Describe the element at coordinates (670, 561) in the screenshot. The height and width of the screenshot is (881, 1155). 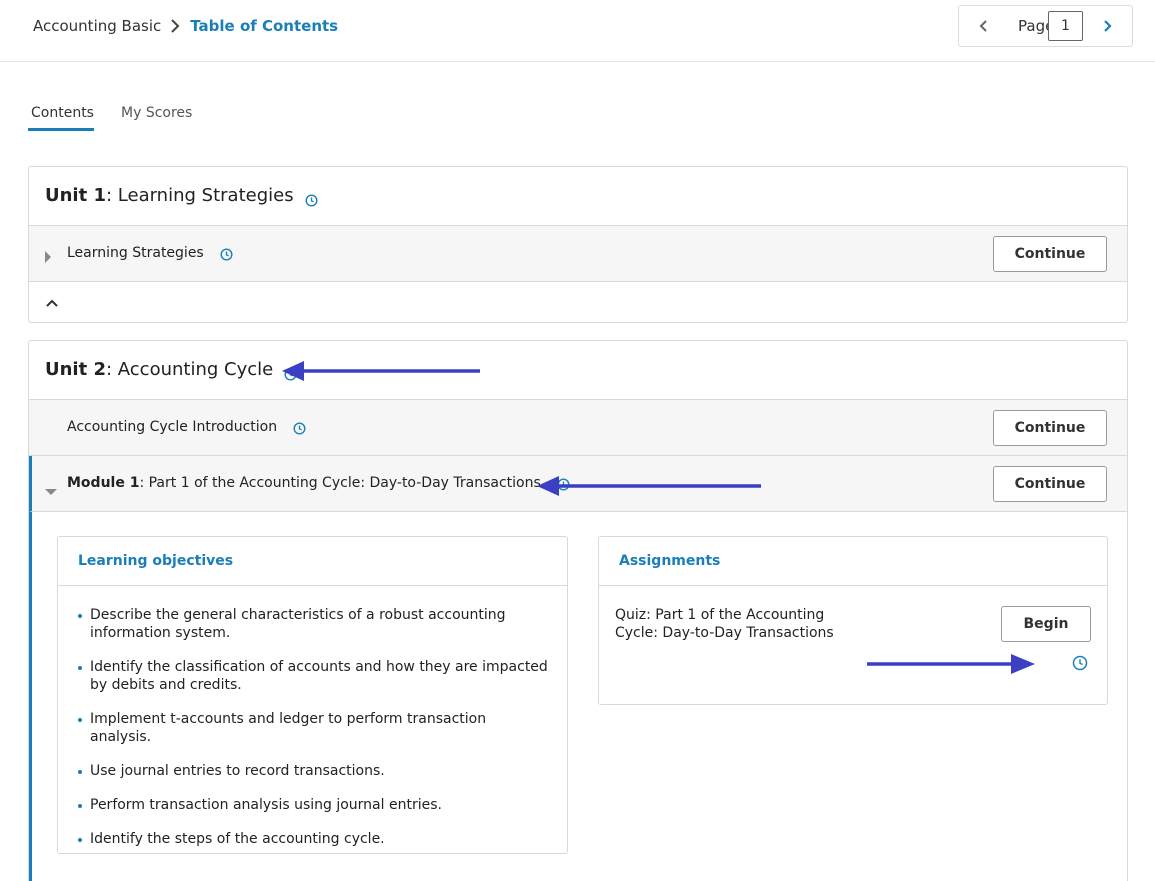
I see `card-title: Assignments` at that location.